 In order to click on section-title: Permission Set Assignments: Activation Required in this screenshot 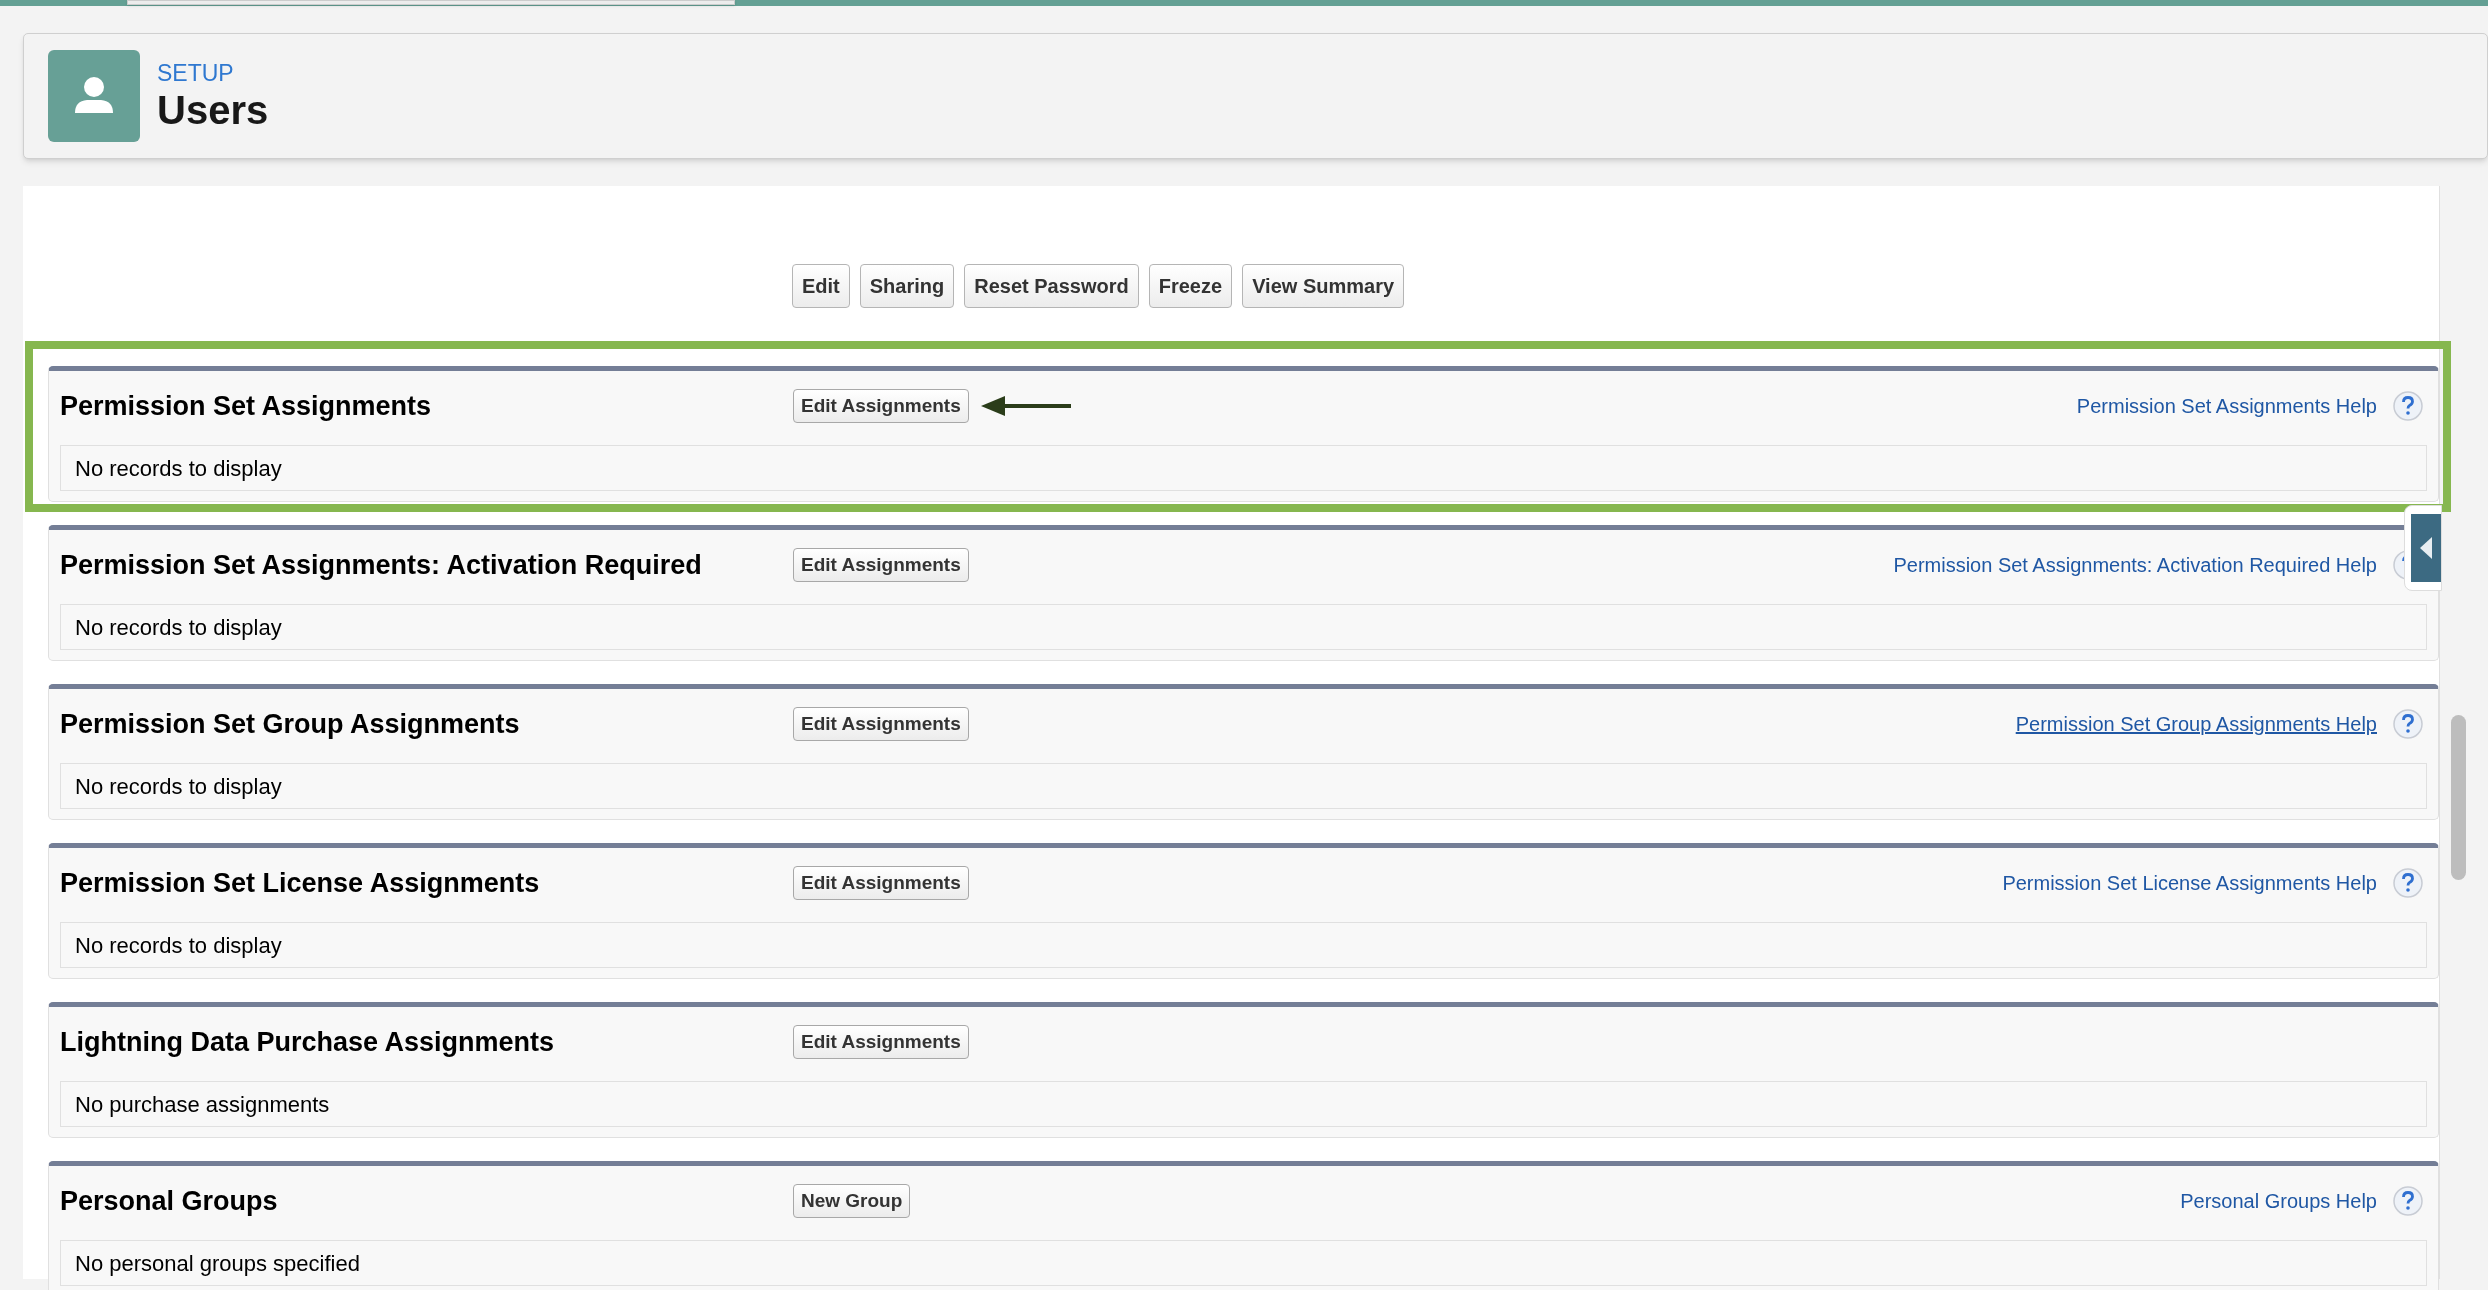, I will do `click(381, 565)`.